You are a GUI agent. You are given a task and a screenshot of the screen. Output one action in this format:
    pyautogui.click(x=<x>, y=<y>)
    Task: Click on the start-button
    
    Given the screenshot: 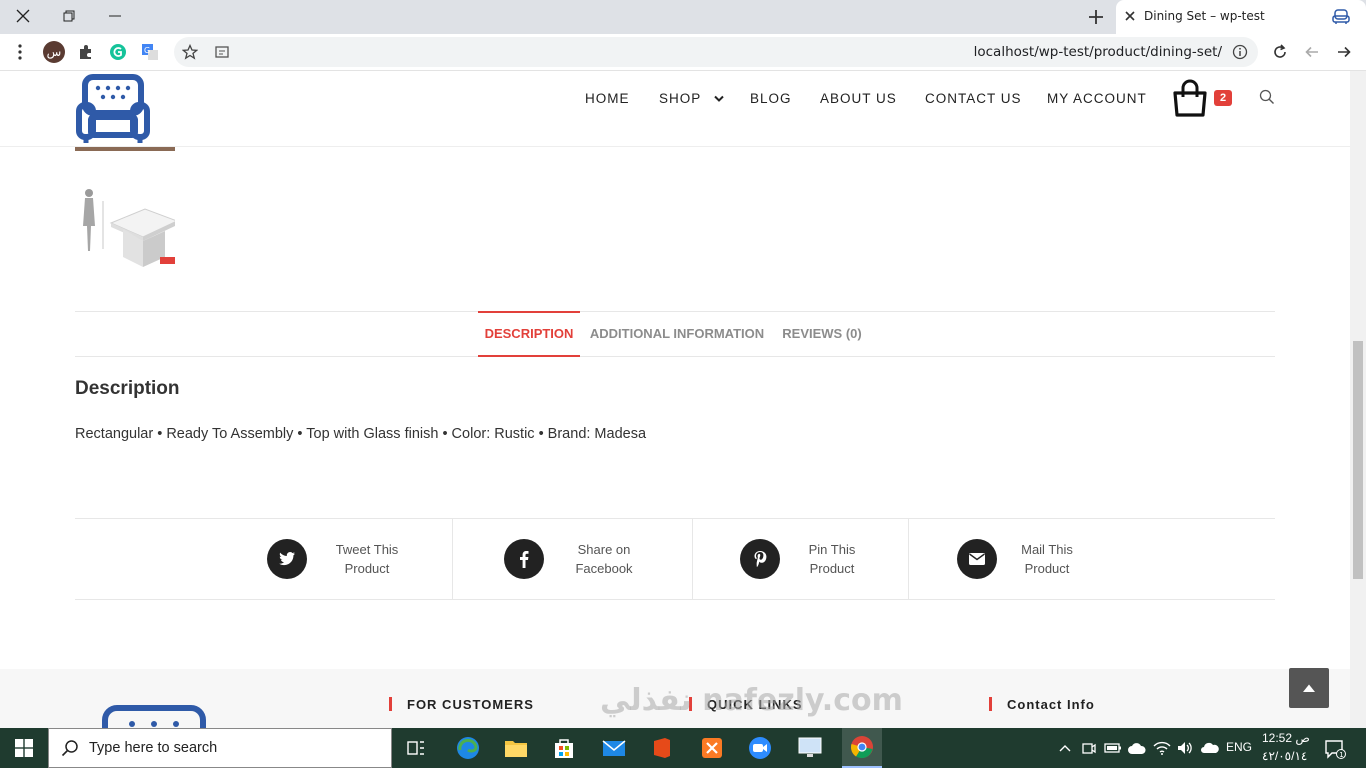 What is the action you would take?
    pyautogui.click(x=24, y=748)
    